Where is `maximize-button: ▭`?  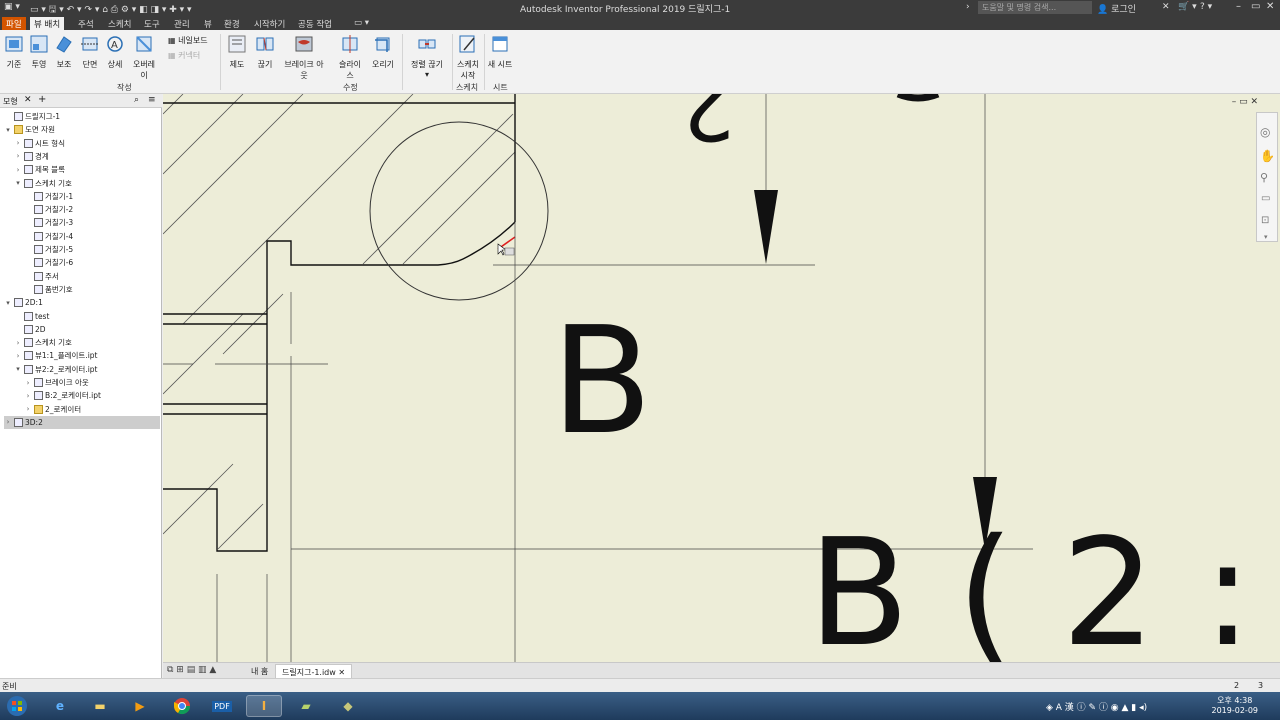 maximize-button: ▭ is located at coordinates (1255, 6).